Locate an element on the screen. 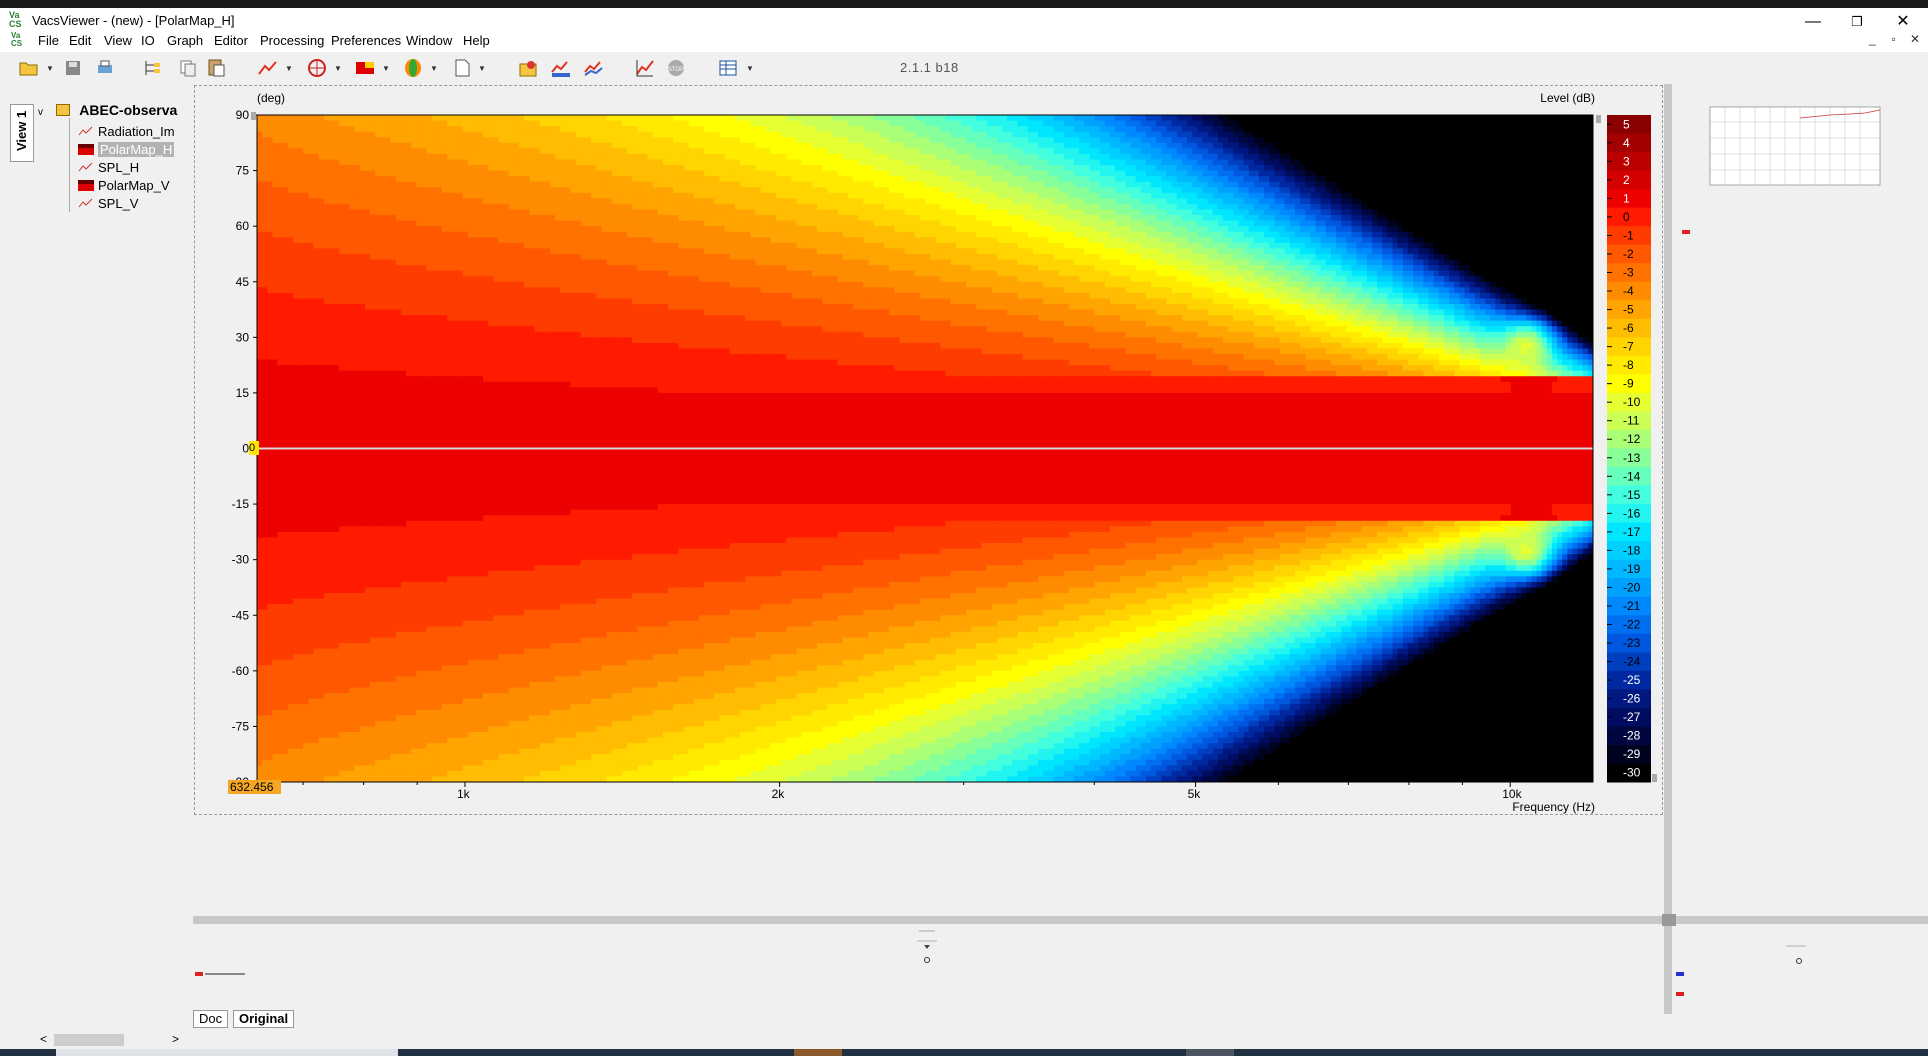 The width and height of the screenshot is (1928, 1056). menu-preferences: Preferences is located at coordinates (366, 40).